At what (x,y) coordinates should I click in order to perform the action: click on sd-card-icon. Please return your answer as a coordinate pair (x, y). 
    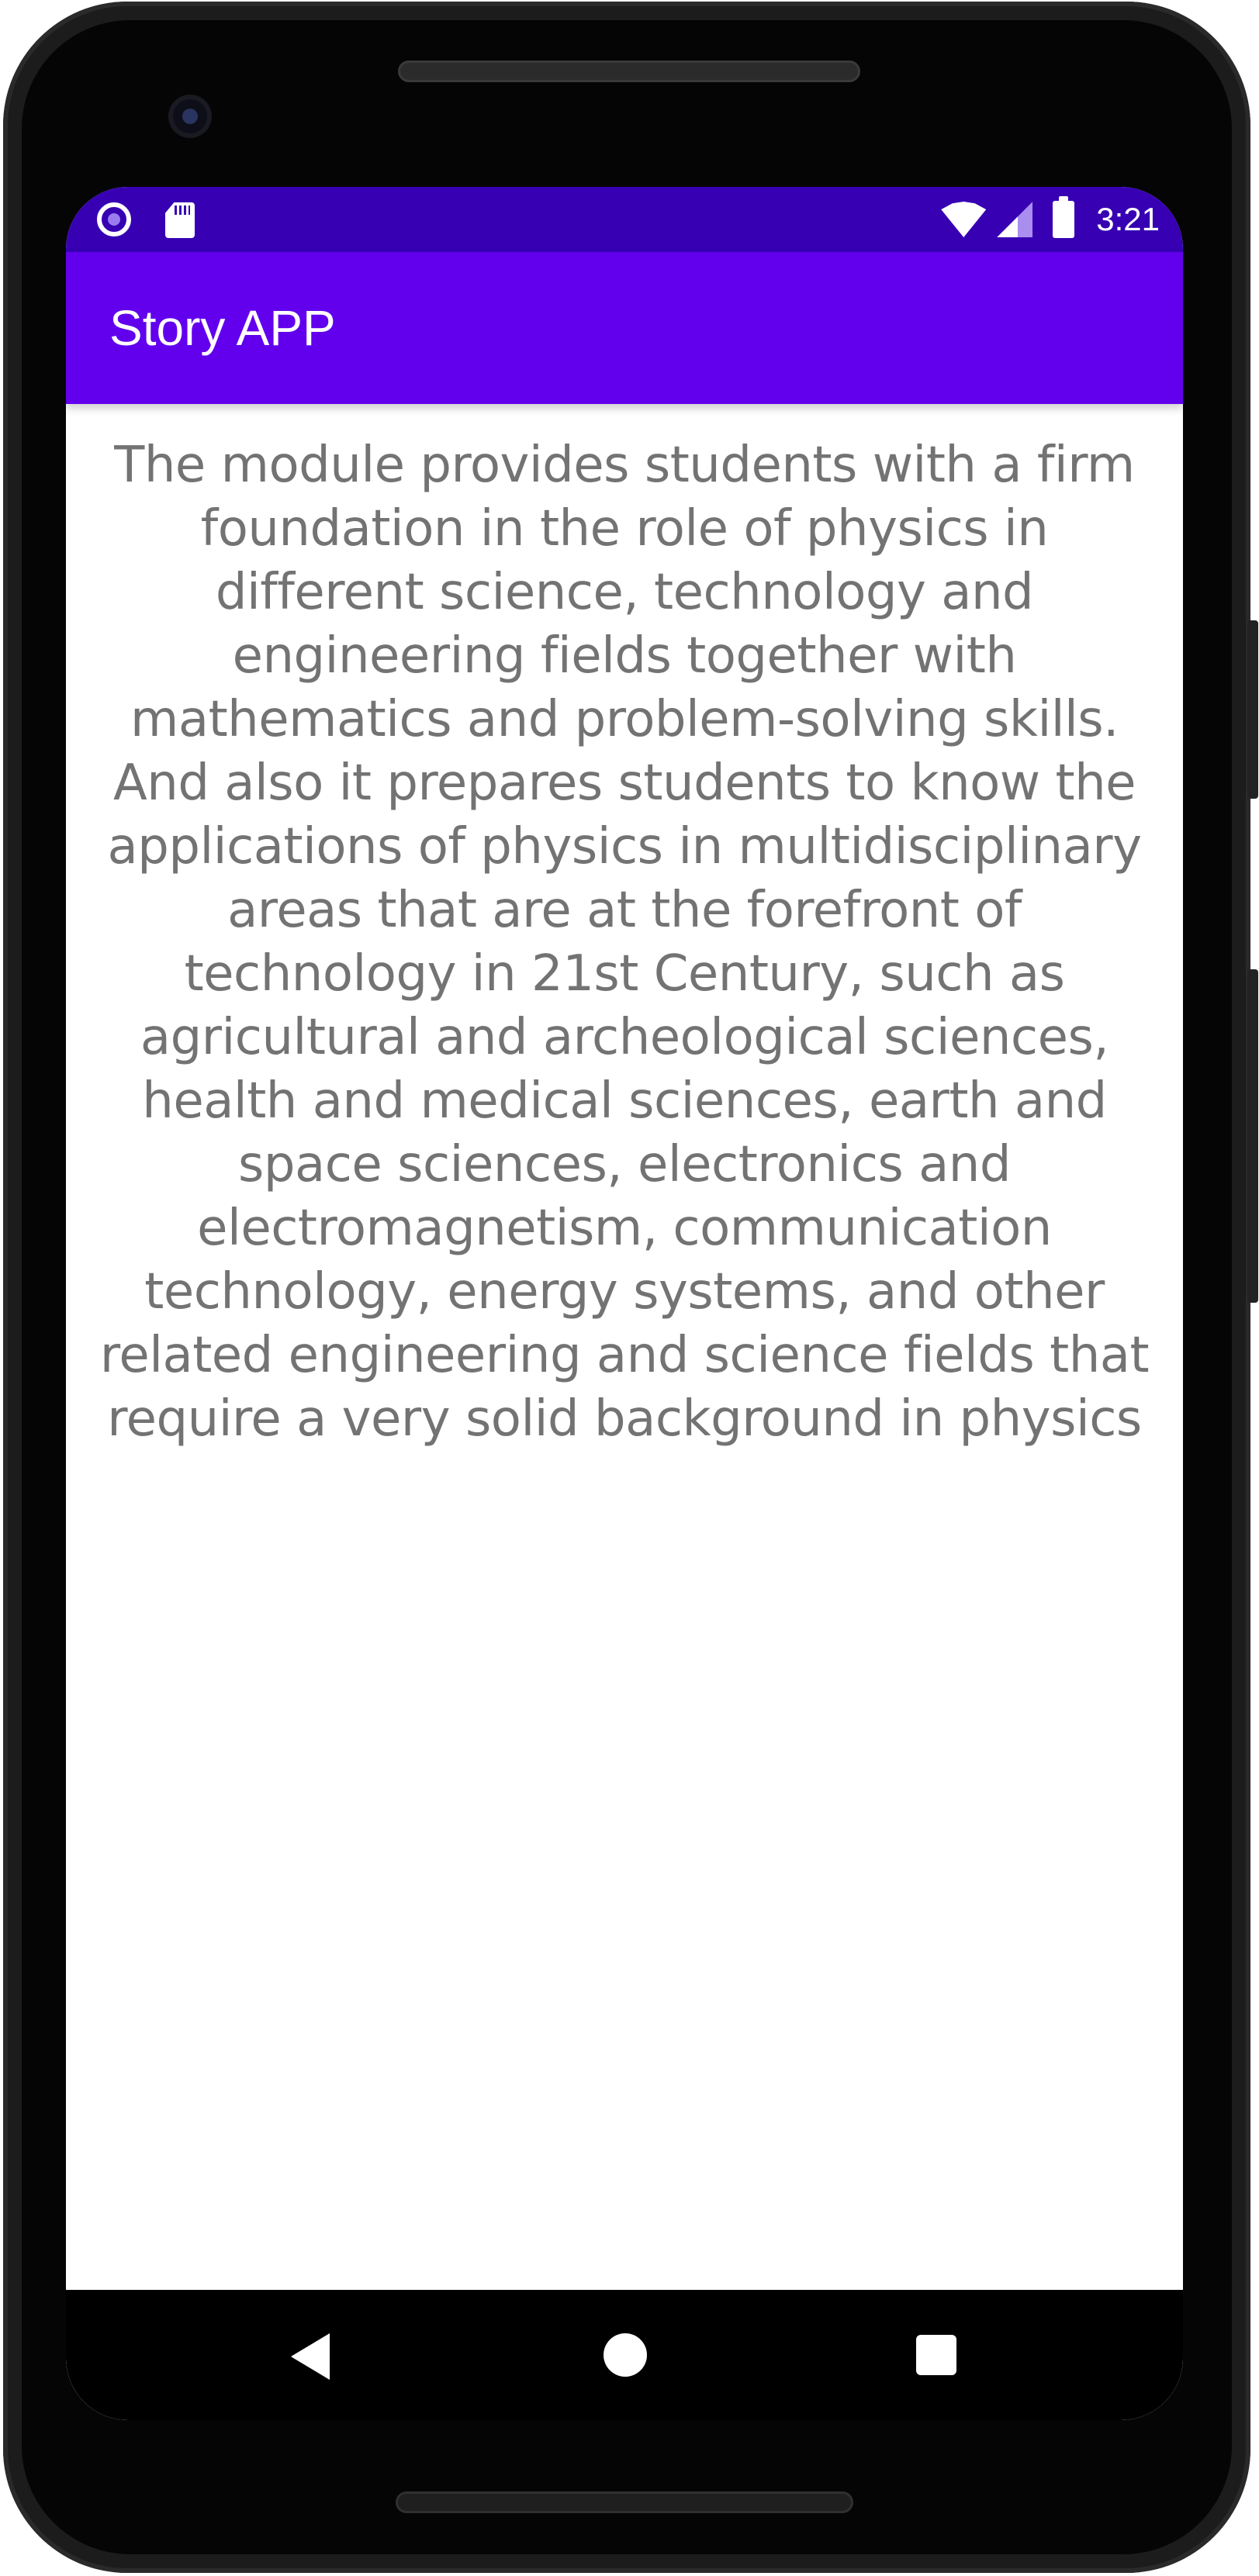
    Looking at the image, I should click on (180, 220).